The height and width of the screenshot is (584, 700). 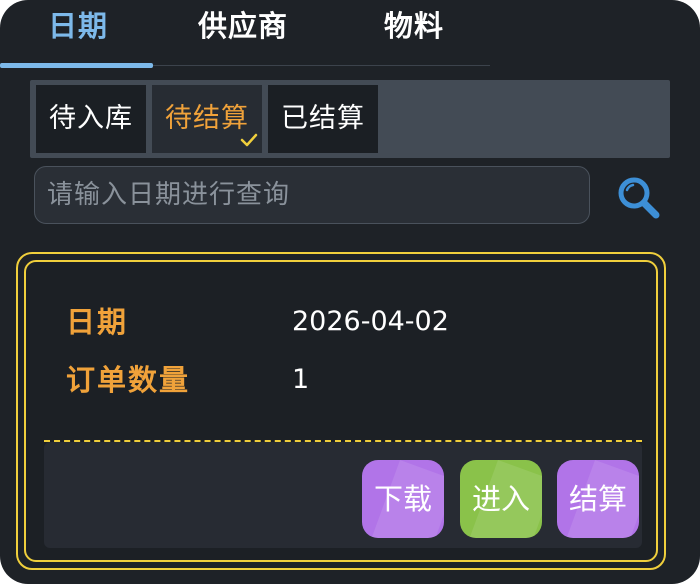 What do you see at coordinates (343, 441) in the screenshot?
I see `dashed-divider` at bounding box center [343, 441].